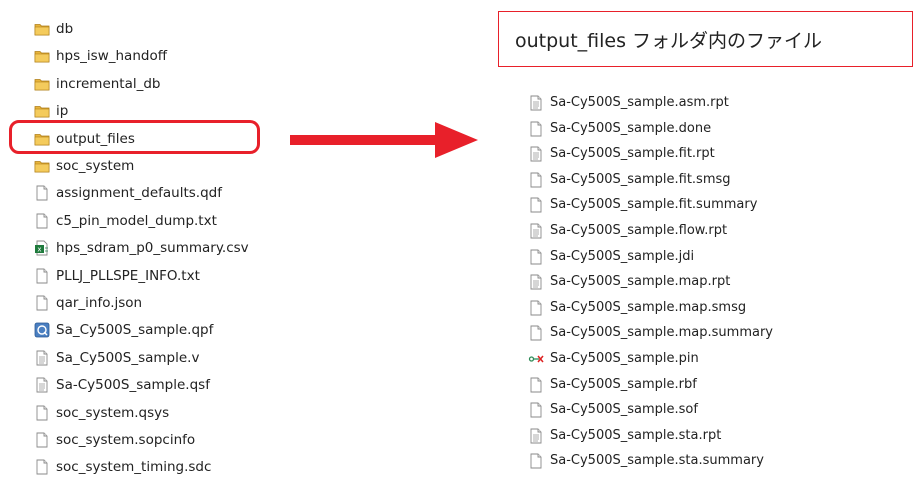 The width and height of the screenshot is (923, 488). What do you see at coordinates (108, 83) in the screenshot?
I see `file-name: incremental_db` at bounding box center [108, 83].